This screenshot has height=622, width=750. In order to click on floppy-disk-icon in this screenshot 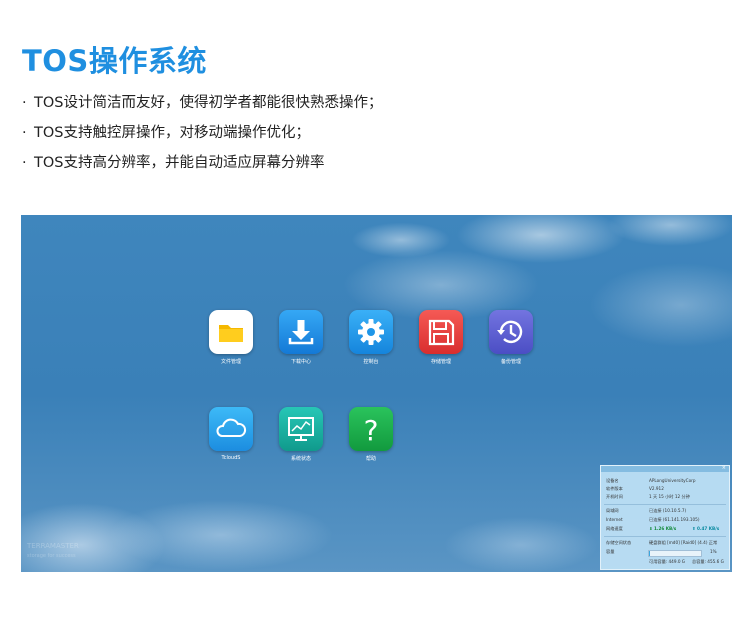, I will do `click(441, 332)`.